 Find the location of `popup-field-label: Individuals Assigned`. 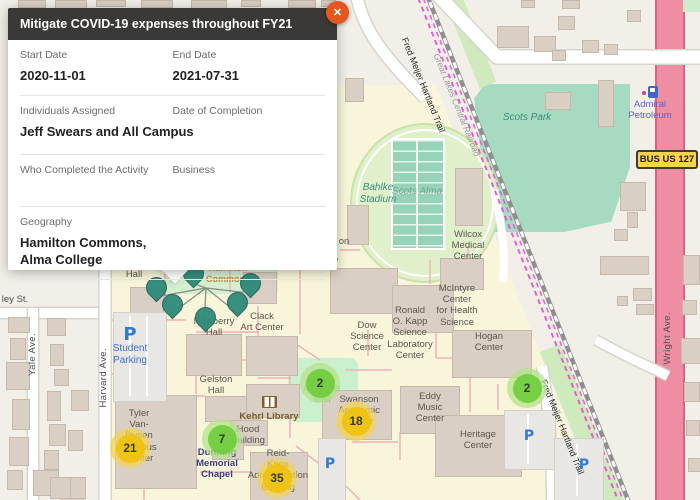

popup-field-label: Individuals Assigned is located at coordinates (68, 110).